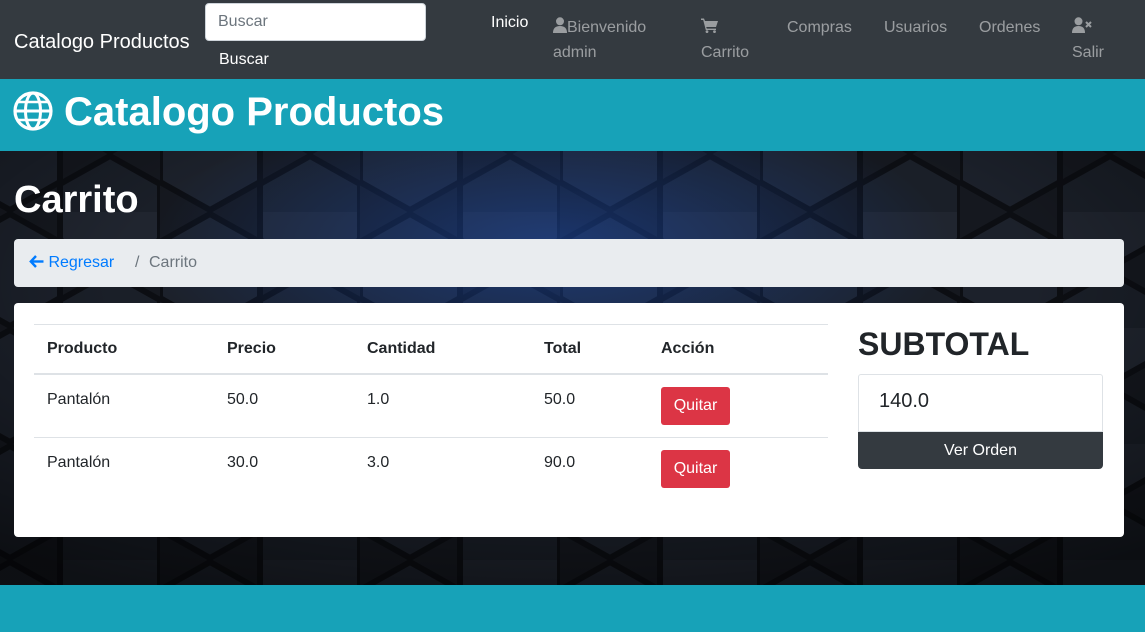 This screenshot has width=1145, height=632. I want to click on breadcrumb: Regresar / Carrito, so click(569, 263).